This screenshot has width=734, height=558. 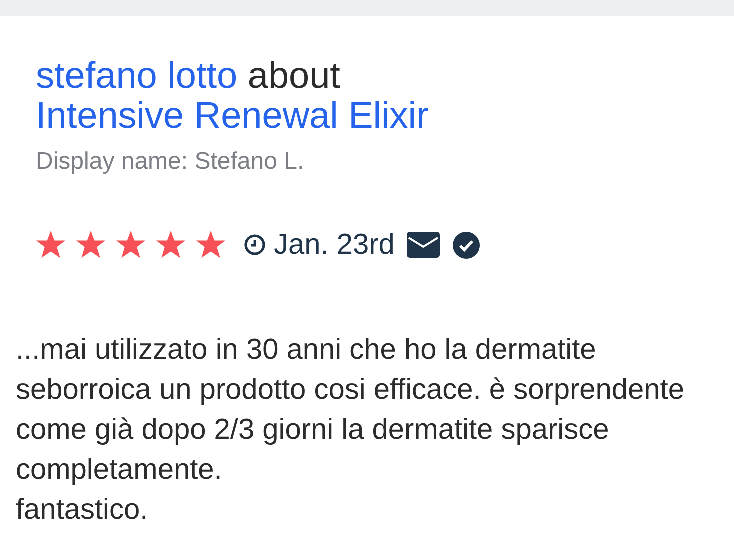 I want to click on display-name: Display name: Stefano L., so click(x=170, y=162).